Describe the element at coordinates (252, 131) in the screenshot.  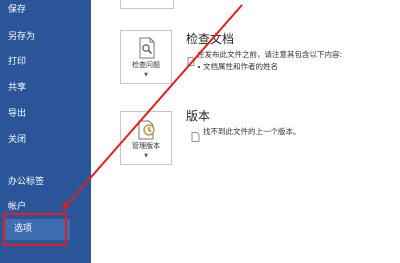
I see `versions-description: 找不到此文件的上一个版本。` at that location.